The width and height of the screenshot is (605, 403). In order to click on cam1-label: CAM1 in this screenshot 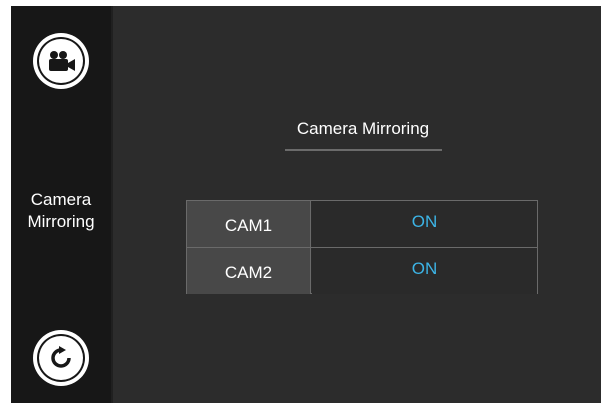, I will do `click(249, 224)`.